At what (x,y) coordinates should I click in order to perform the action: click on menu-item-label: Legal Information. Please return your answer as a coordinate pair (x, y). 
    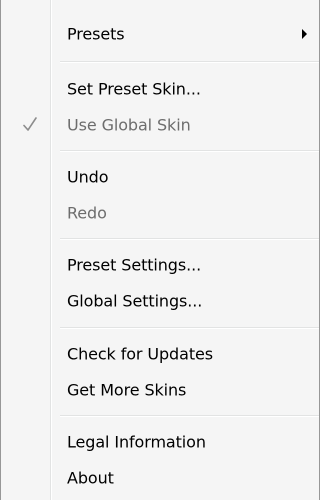
    Looking at the image, I should click on (136, 442).